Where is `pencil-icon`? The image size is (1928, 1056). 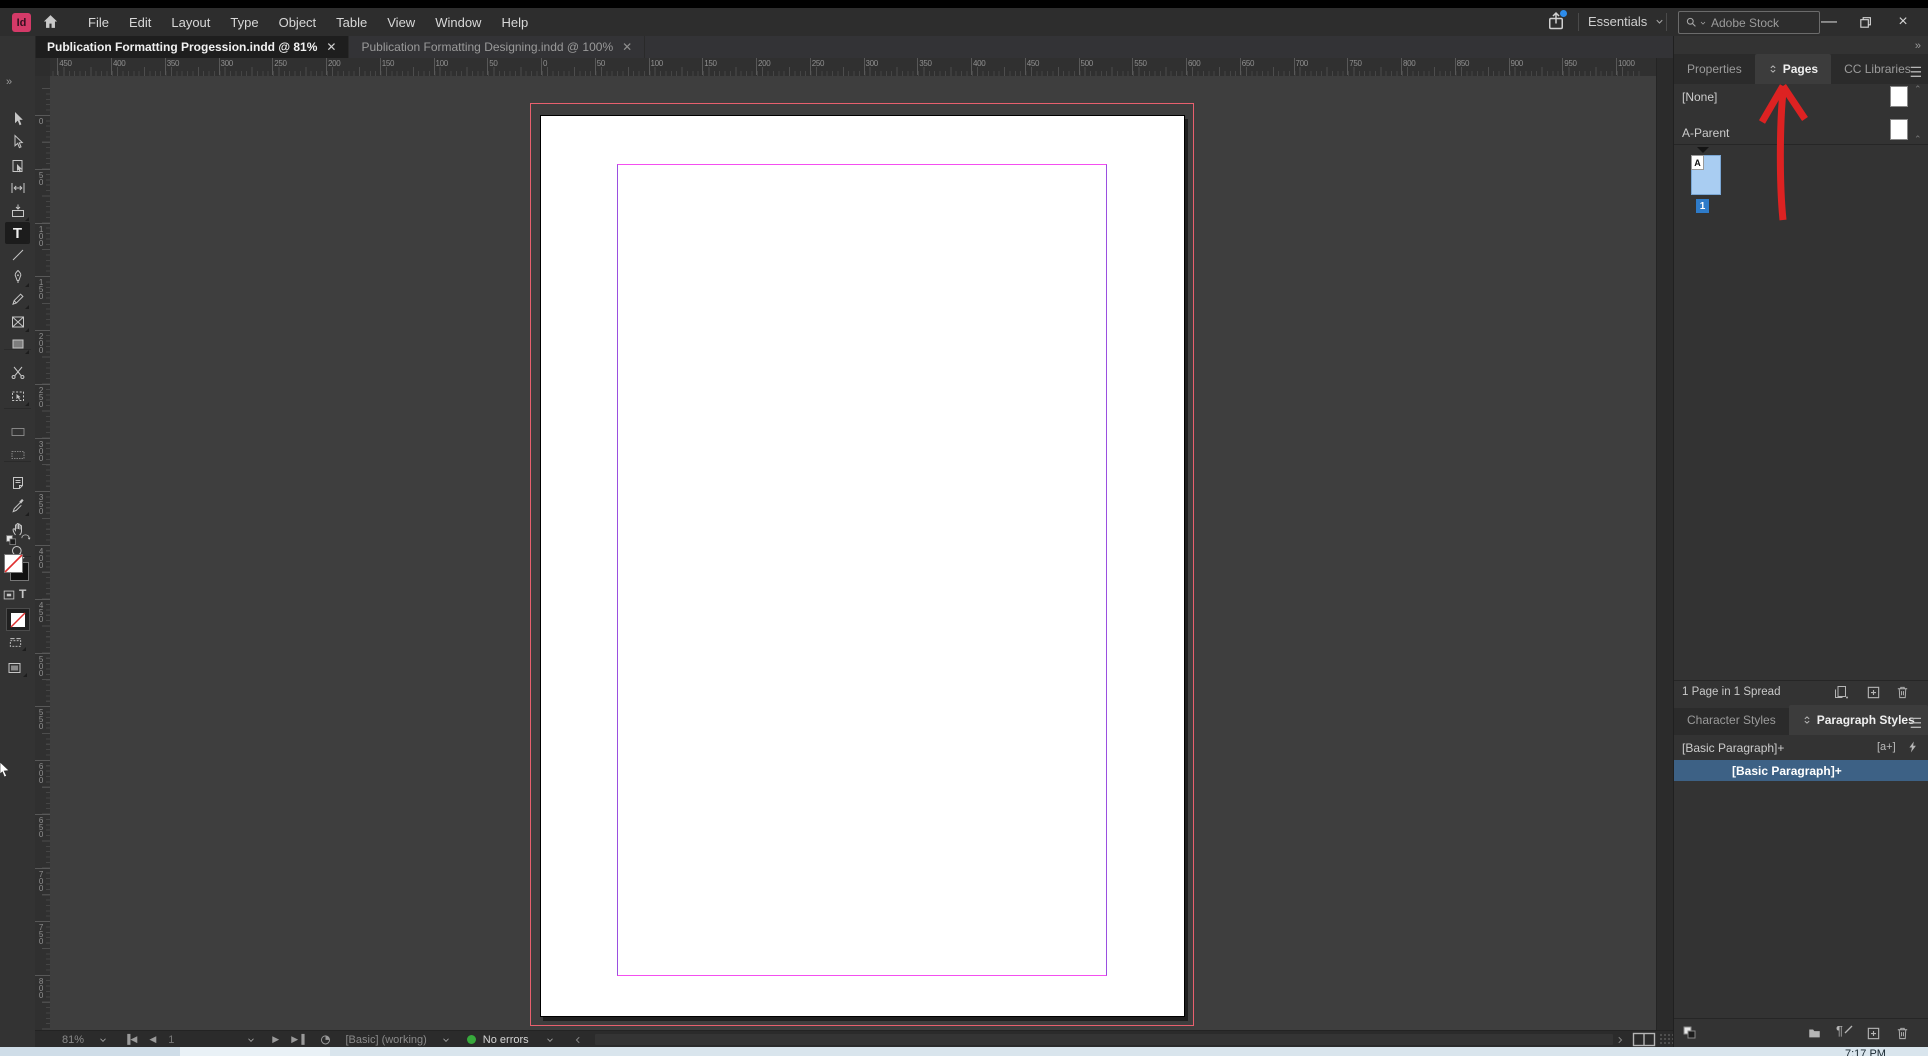
pencil-icon is located at coordinates (18, 299).